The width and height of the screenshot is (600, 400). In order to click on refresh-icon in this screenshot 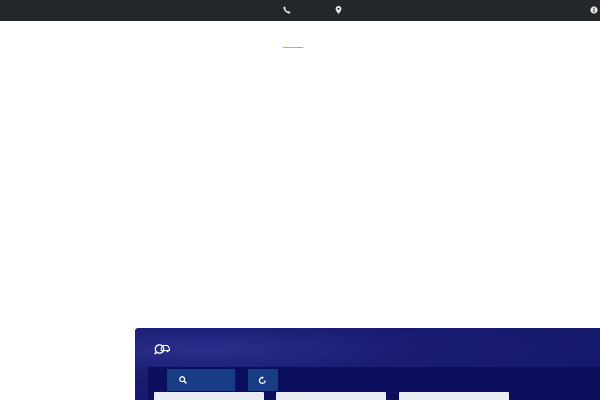, I will do `click(262, 380)`.